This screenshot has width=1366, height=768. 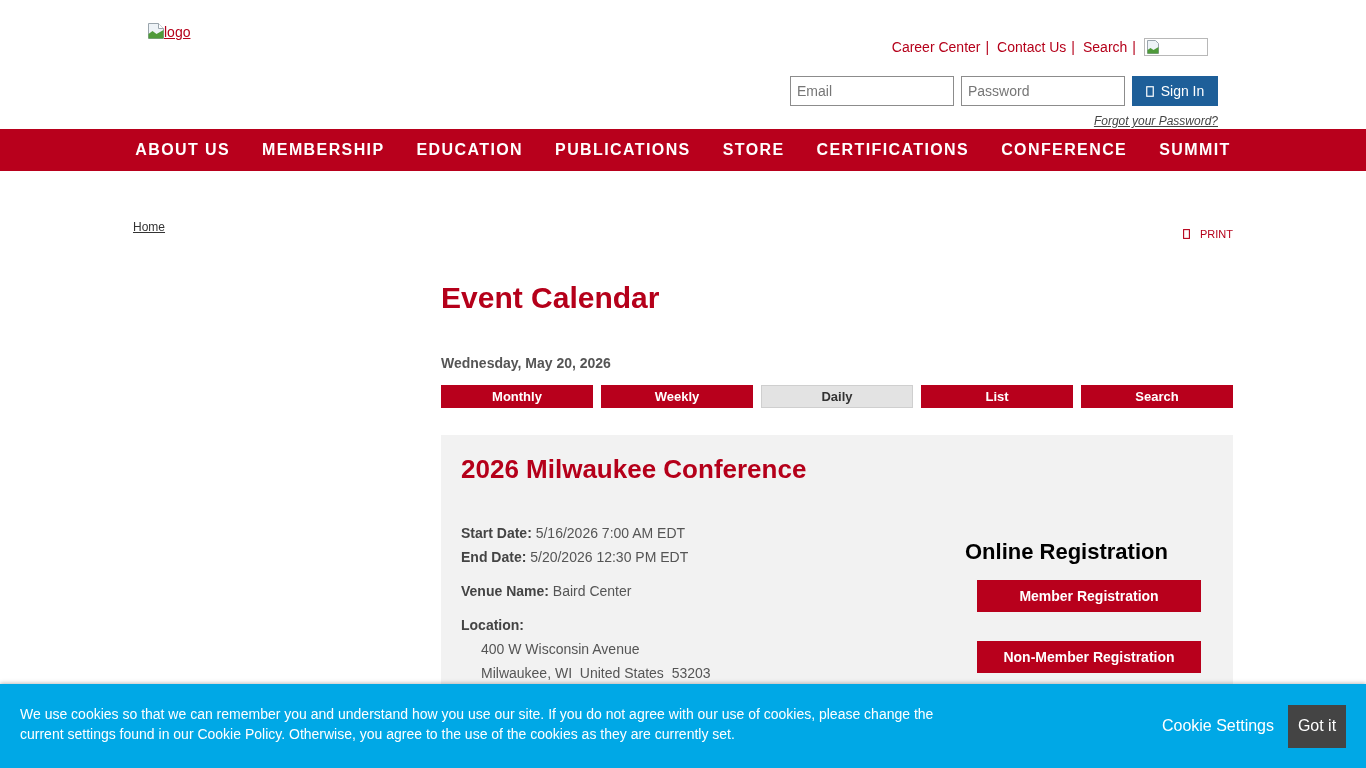 I want to click on address-line: Milwaukee, WI United States 53203, so click(x=596, y=673).